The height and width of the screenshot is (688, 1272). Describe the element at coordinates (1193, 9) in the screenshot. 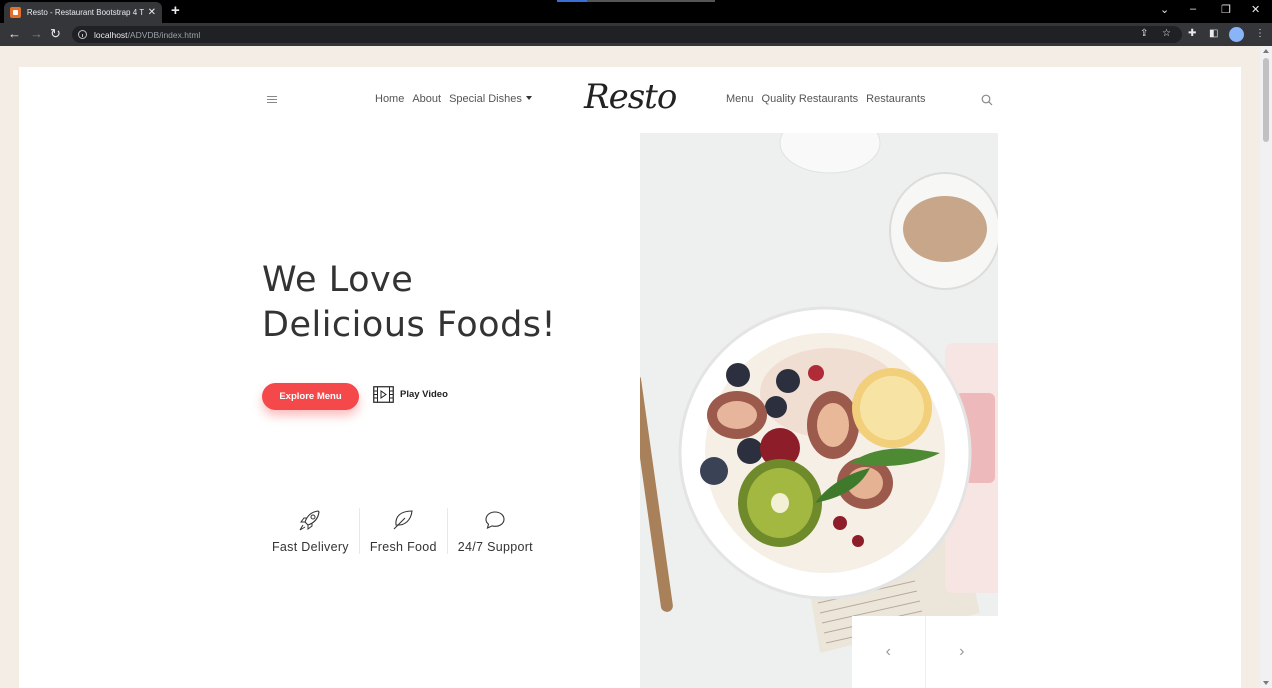

I see `minimize-icon: –` at that location.